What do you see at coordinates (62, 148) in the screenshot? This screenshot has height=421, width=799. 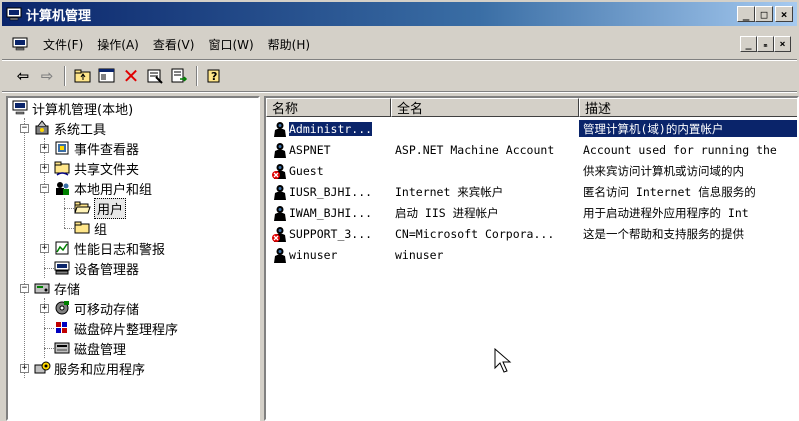 I see `event-viewer-icon` at bounding box center [62, 148].